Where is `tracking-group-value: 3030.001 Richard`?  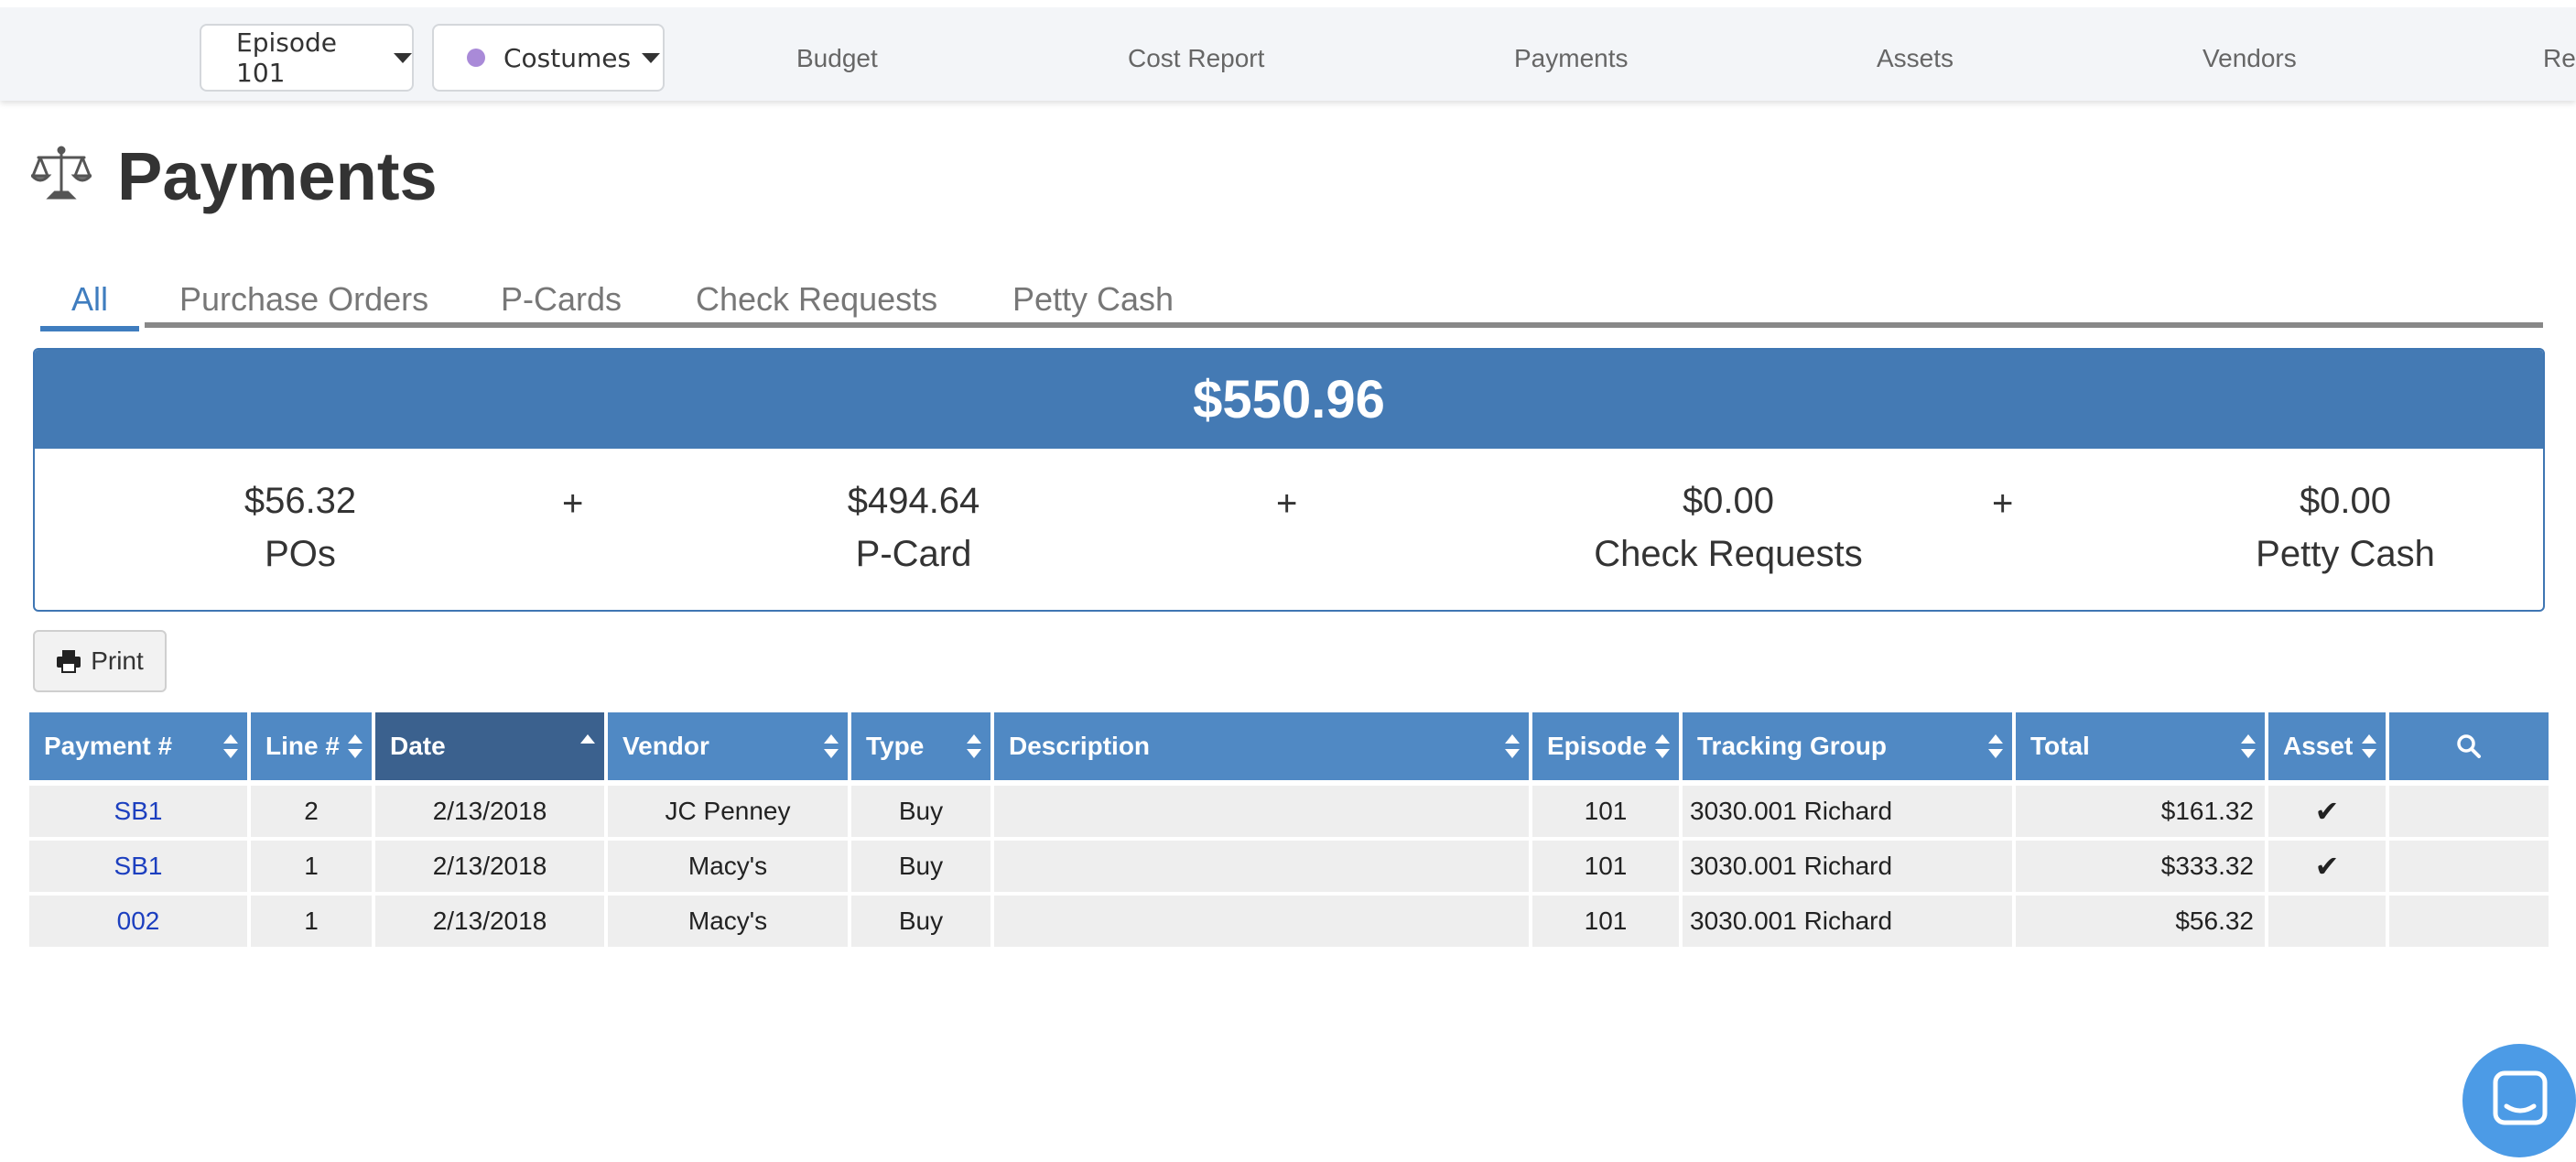 tracking-group-value: 3030.001 Richard is located at coordinates (1792, 866).